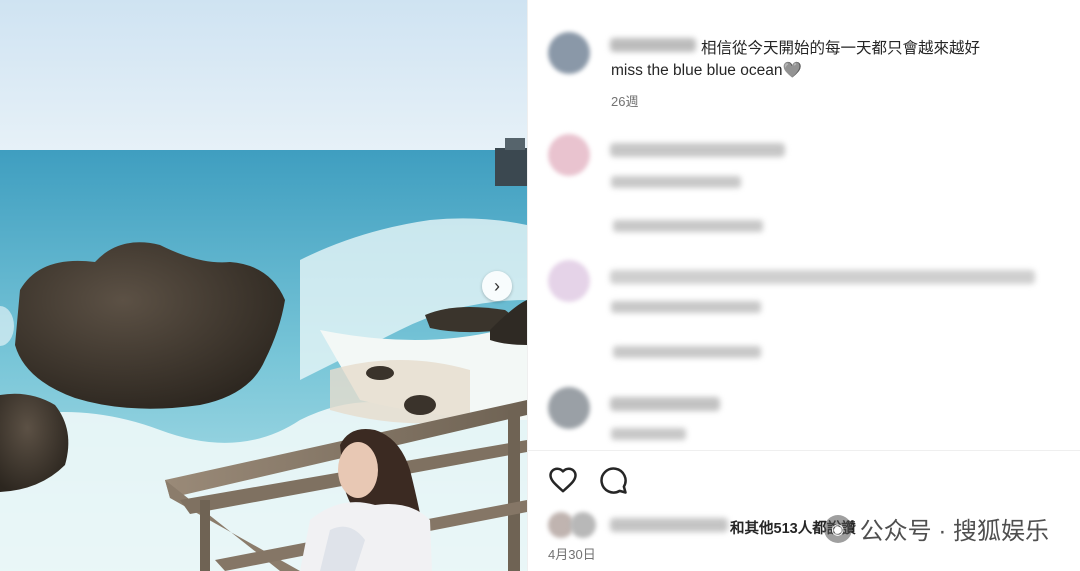 The width and height of the screenshot is (1080, 571). Describe the element at coordinates (613, 480) in the screenshot. I see `comment-icon` at that location.